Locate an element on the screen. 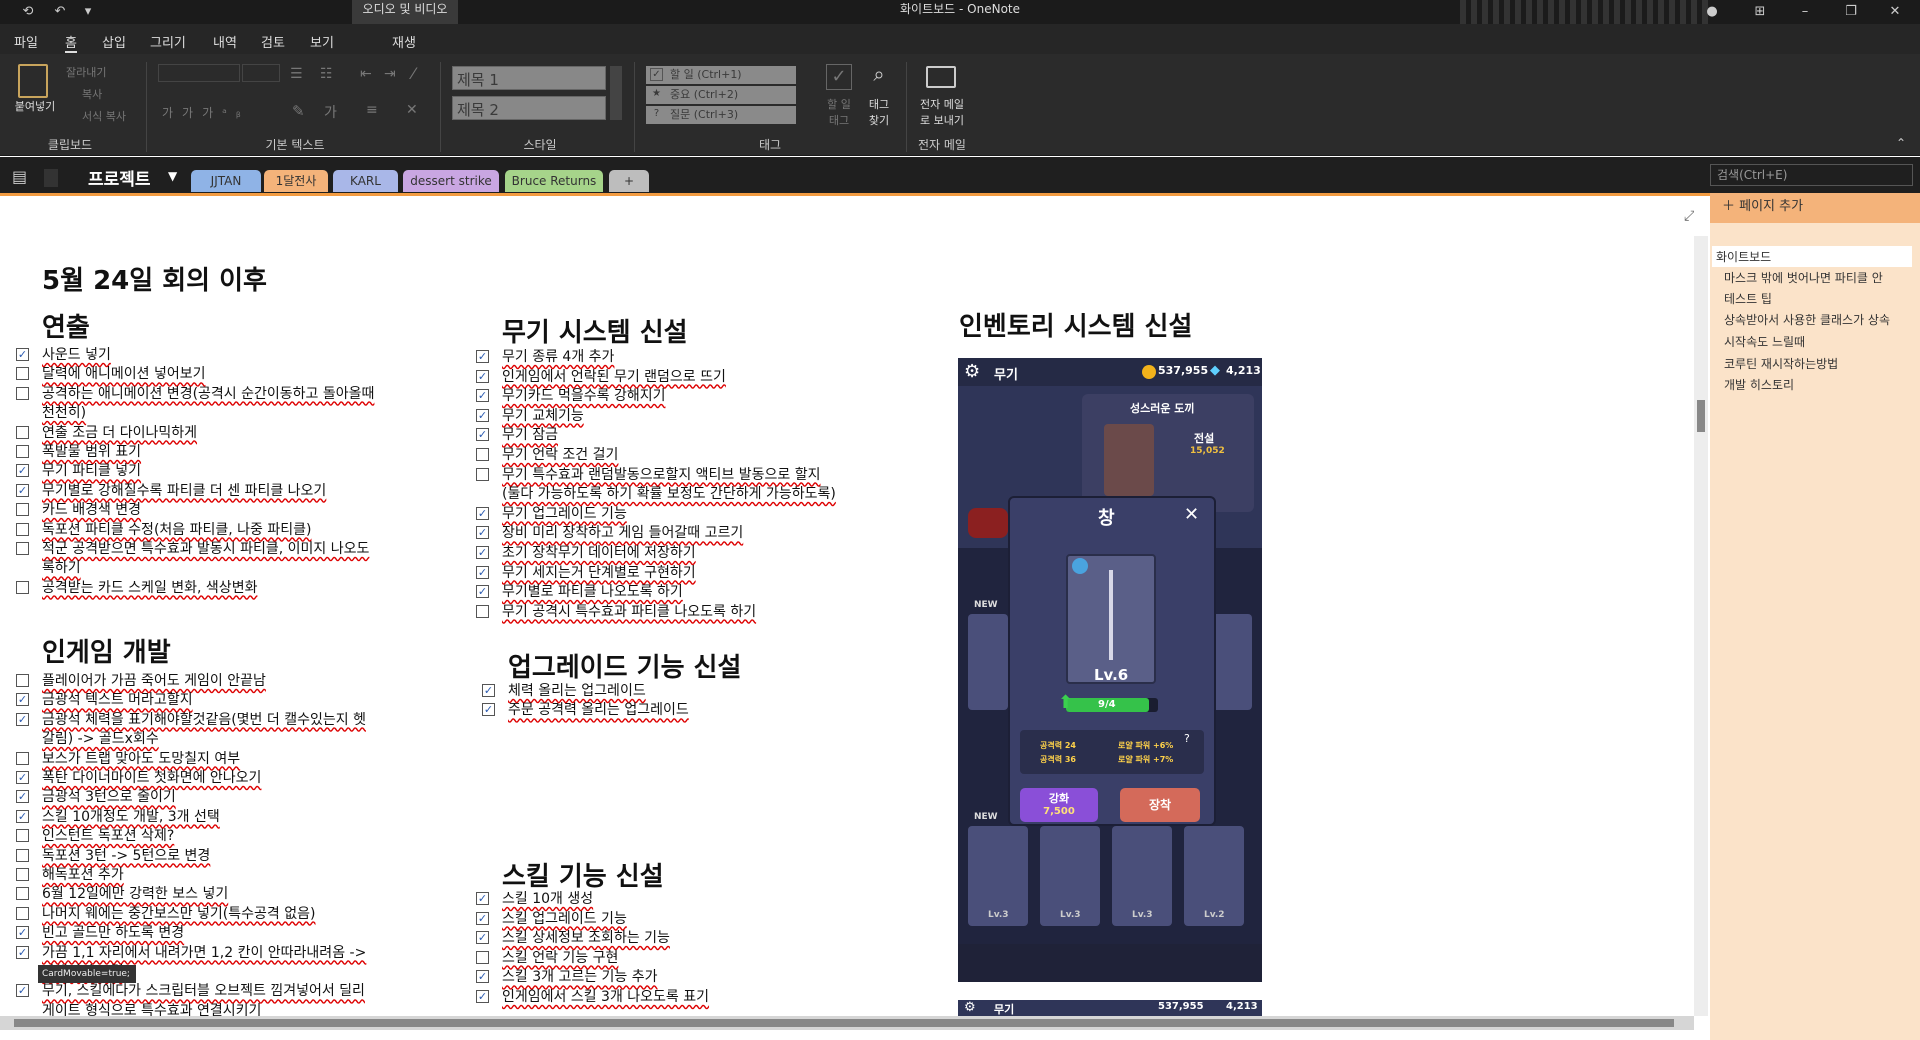 This screenshot has width=1920, height=1040. search-input: 검색(Ctrl+E) is located at coordinates (1811, 175).